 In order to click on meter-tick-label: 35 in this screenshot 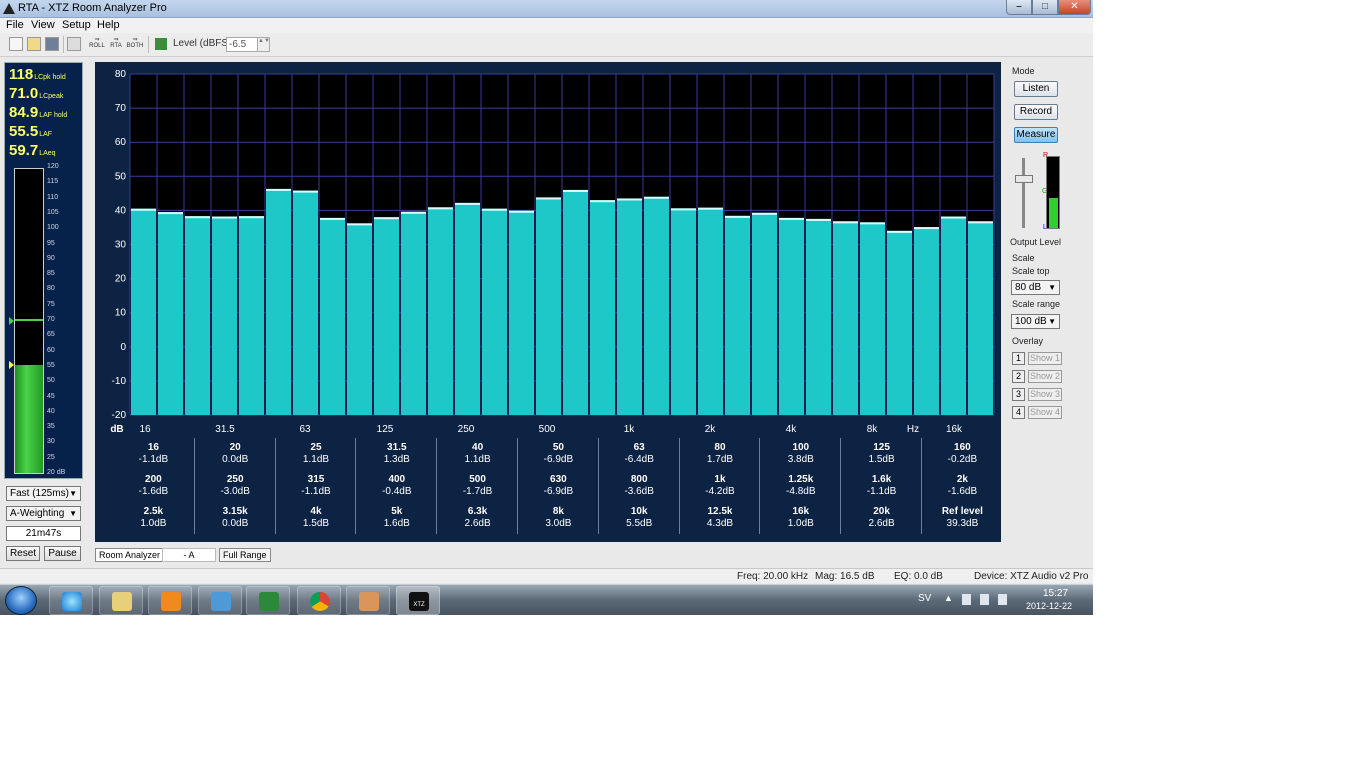, I will do `click(51, 427)`.